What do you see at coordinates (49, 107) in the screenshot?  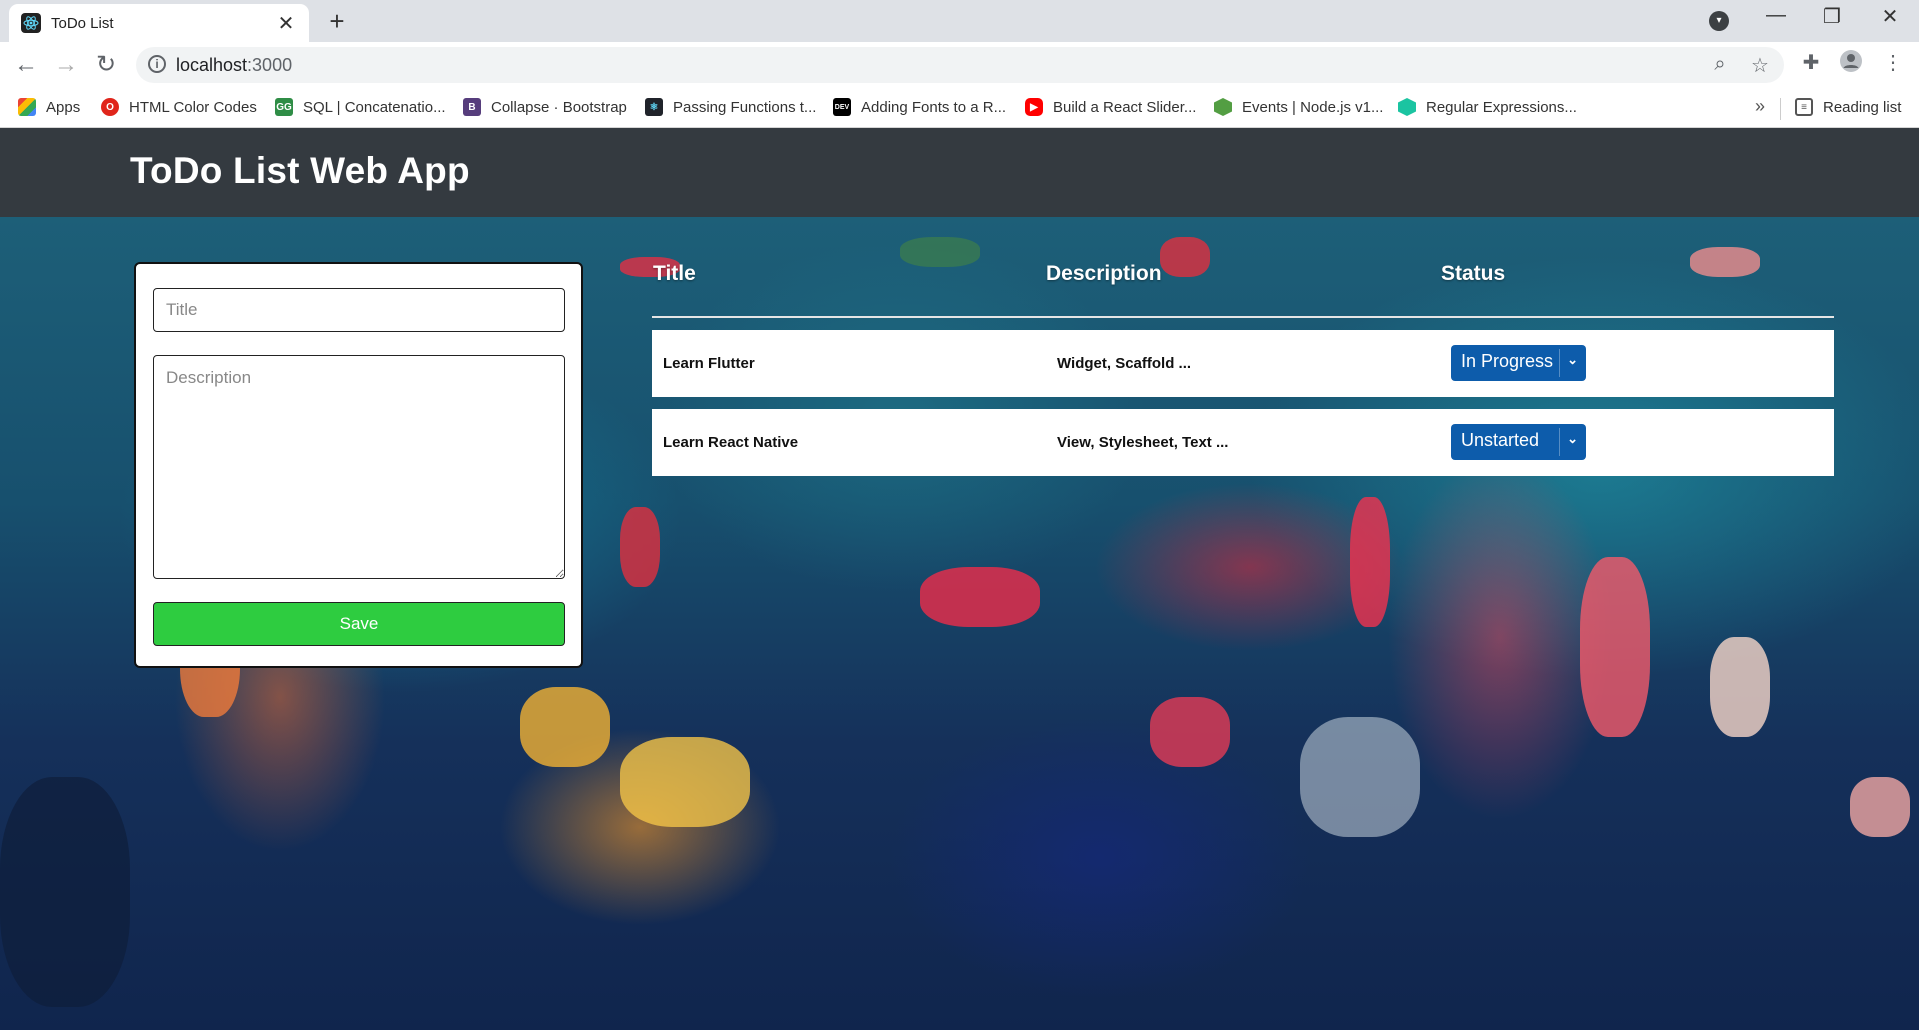 I see `bookmark-apps: Apps` at bounding box center [49, 107].